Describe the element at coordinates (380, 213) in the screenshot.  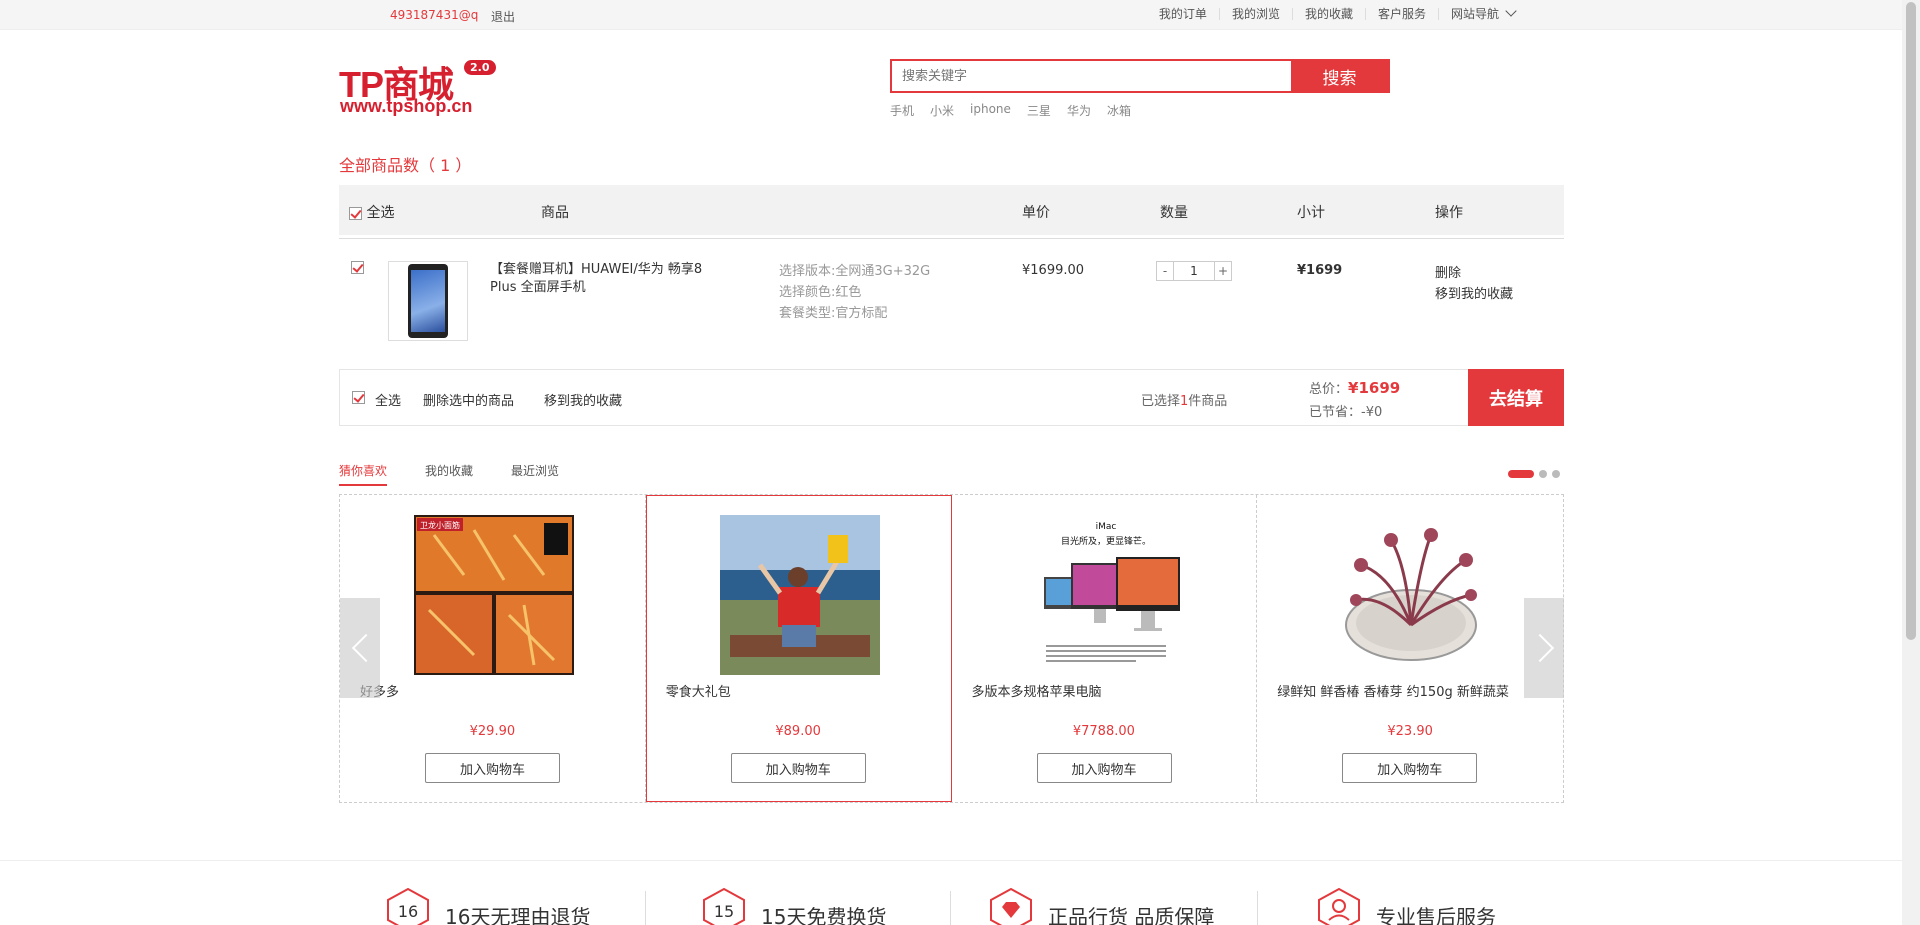
I see `select-all-label: 全选` at that location.